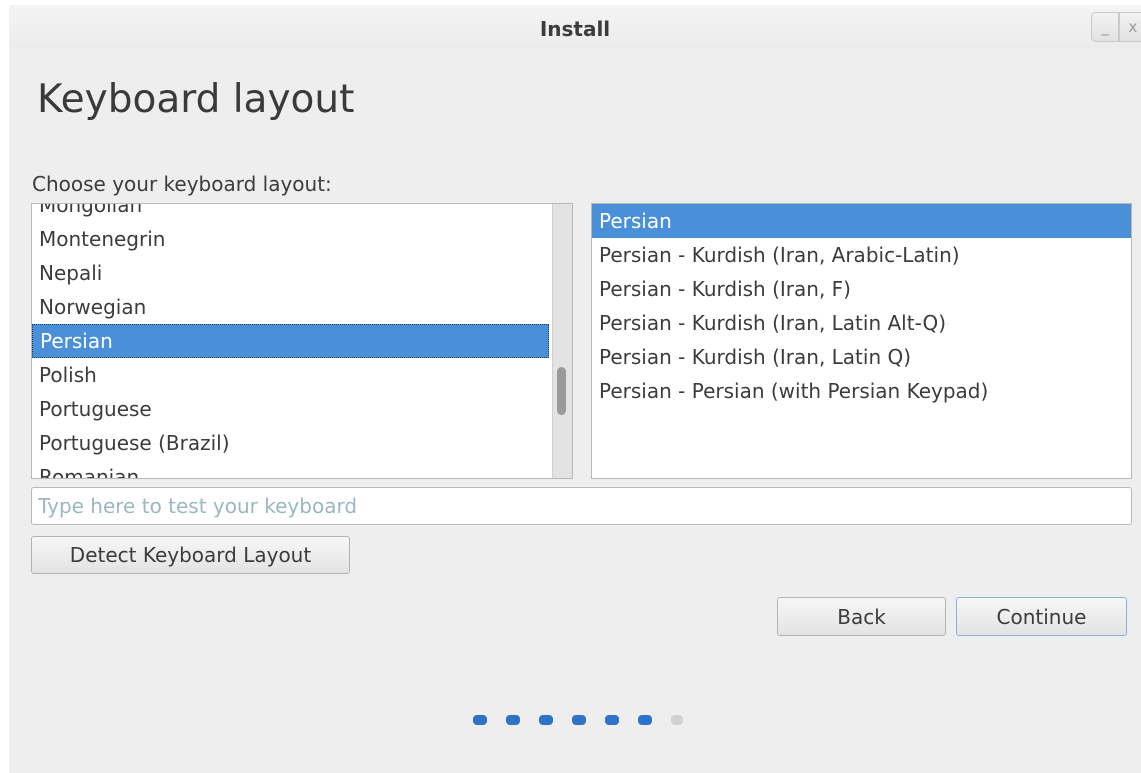 Image resolution: width=1141 pixels, height=773 pixels. What do you see at coordinates (190, 555) in the screenshot?
I see `detect-keyboard-layout-button: Detect Keyboard Layout` at bounding box center [190, 555].